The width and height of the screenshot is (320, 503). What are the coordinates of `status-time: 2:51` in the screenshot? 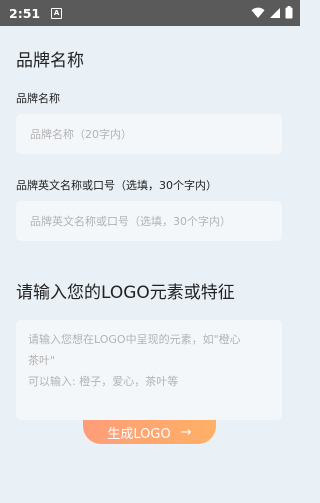 It's located at (25, 13).